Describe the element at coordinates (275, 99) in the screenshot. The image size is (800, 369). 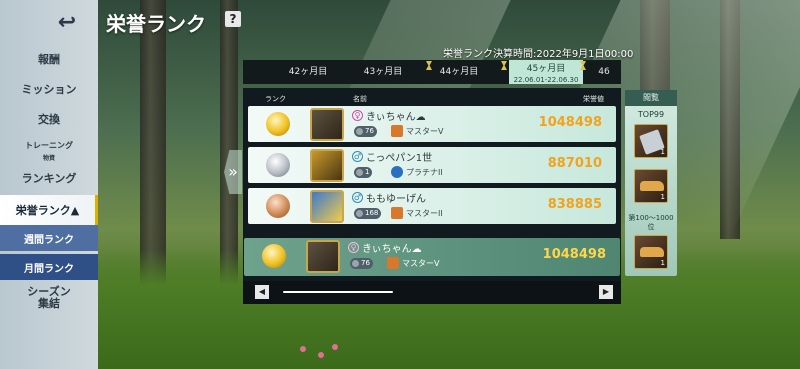
I see `column-header-rank: ランク` at that location.